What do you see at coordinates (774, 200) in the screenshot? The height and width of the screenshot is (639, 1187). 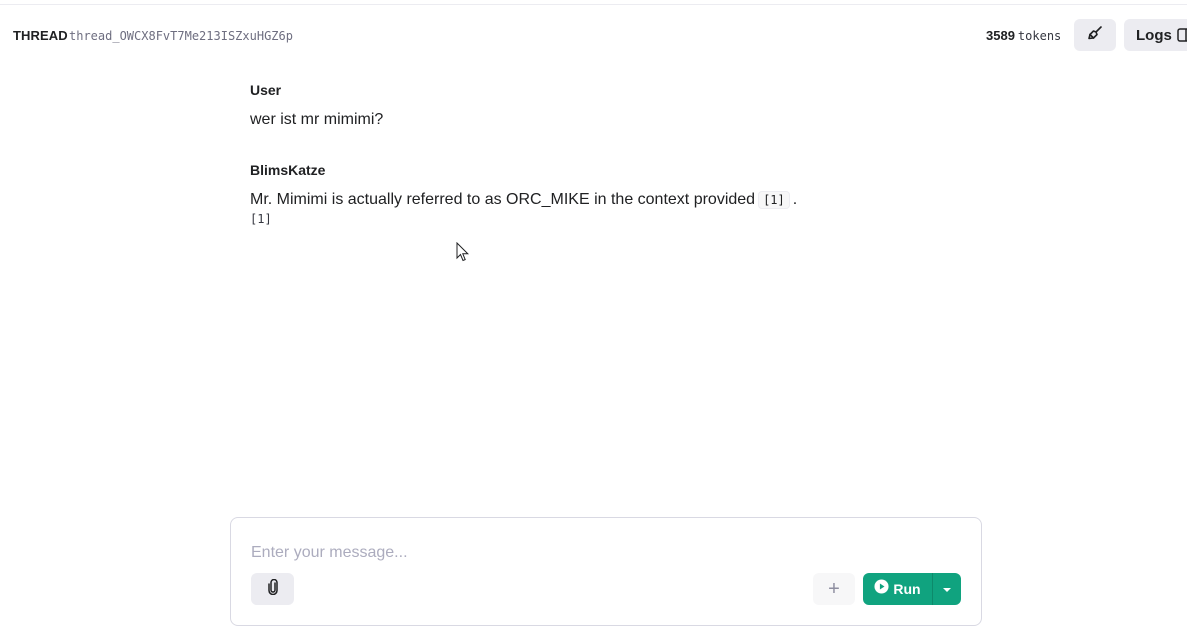 I see `citation-marker: [1]` at bounding box center [774, 200].